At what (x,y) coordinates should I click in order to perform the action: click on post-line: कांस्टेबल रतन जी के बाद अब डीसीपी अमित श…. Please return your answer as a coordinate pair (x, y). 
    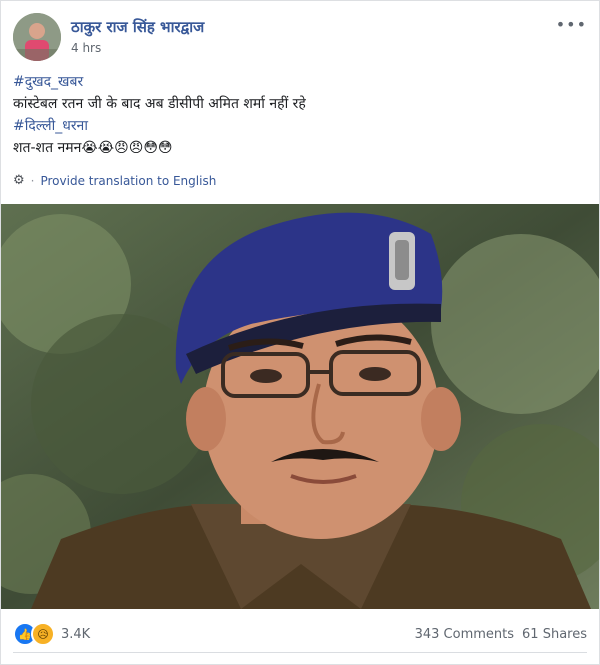
    Looking at the image, I should click on (159, 104).